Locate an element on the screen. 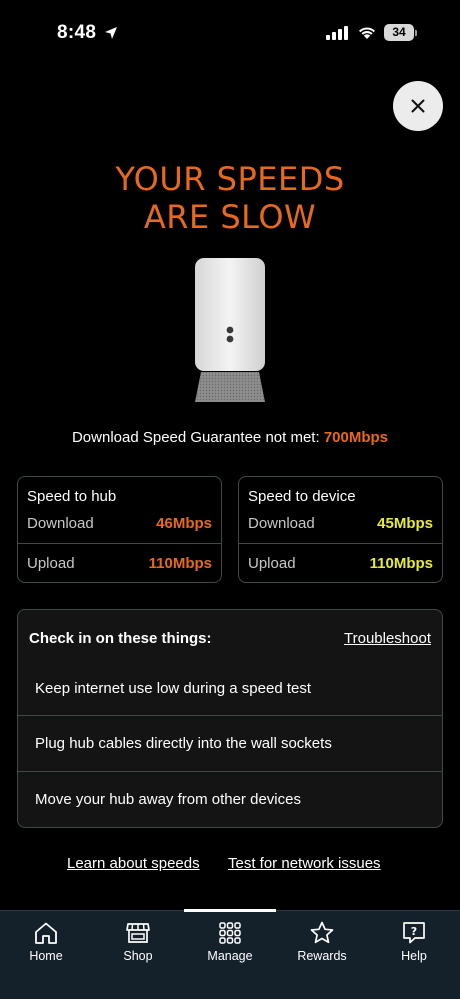  card-title: Speed to hub is located at coordinates (72, 496).